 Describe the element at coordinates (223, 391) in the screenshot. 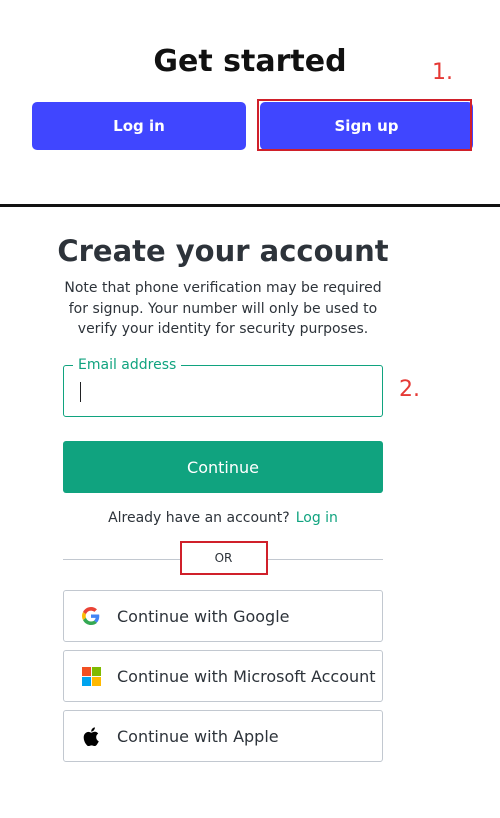

I see `email-input` at that location.